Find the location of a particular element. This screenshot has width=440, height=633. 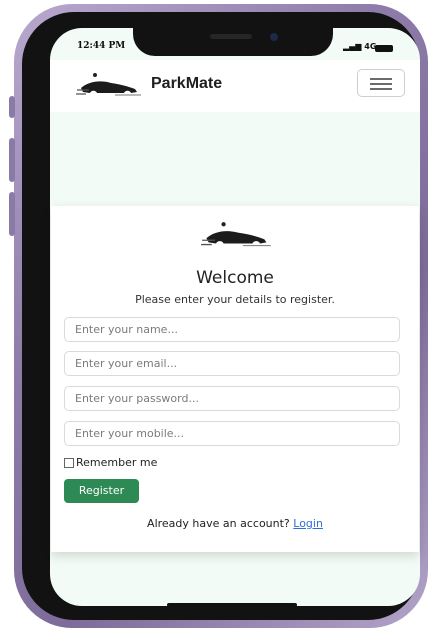

signal-bars-icon: ▂▄▆ is located at coordinates (352, 46).